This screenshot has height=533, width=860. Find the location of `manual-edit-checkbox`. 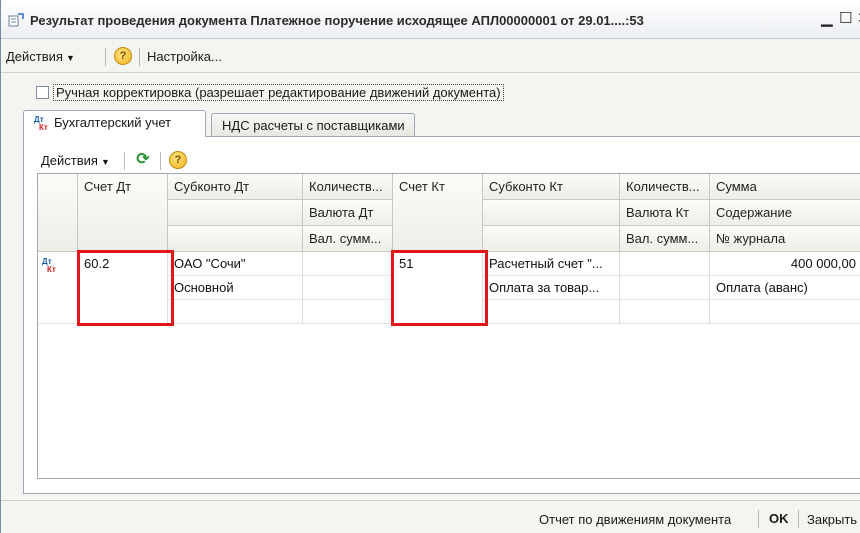

manual-edit-checkbox is located at coordinates (42, 92).